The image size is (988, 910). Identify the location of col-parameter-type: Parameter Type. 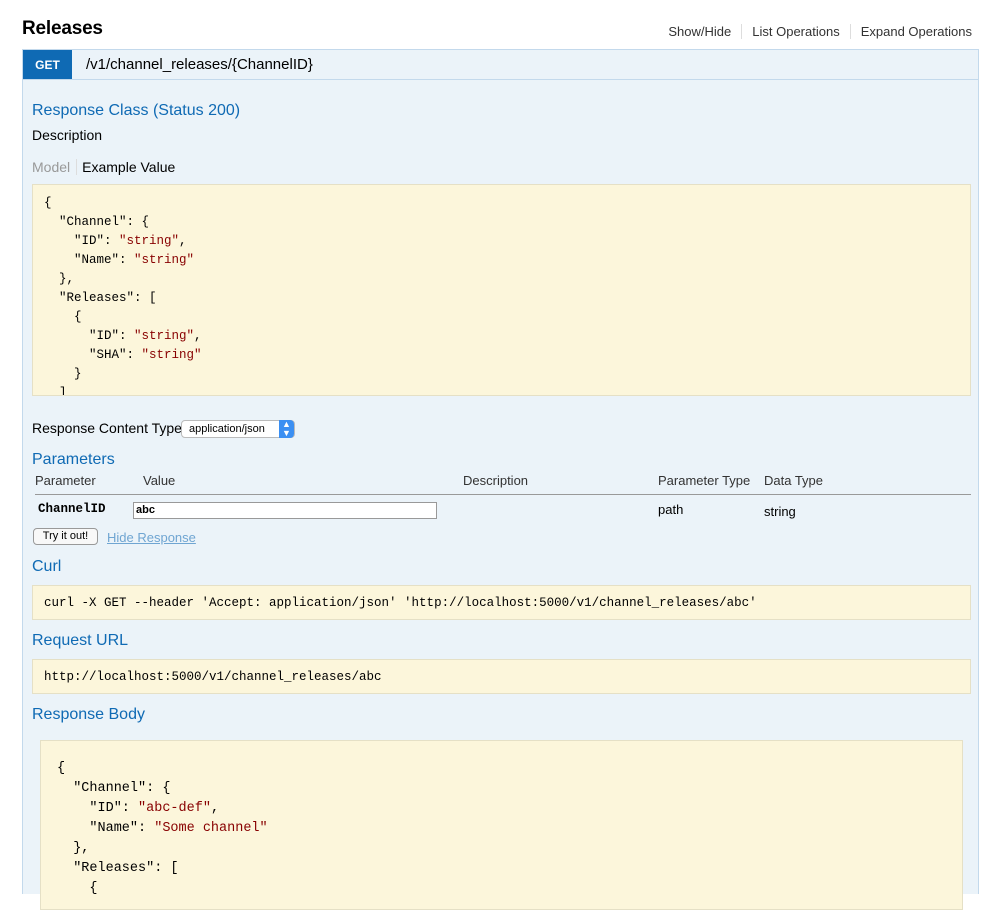
(704, 480).